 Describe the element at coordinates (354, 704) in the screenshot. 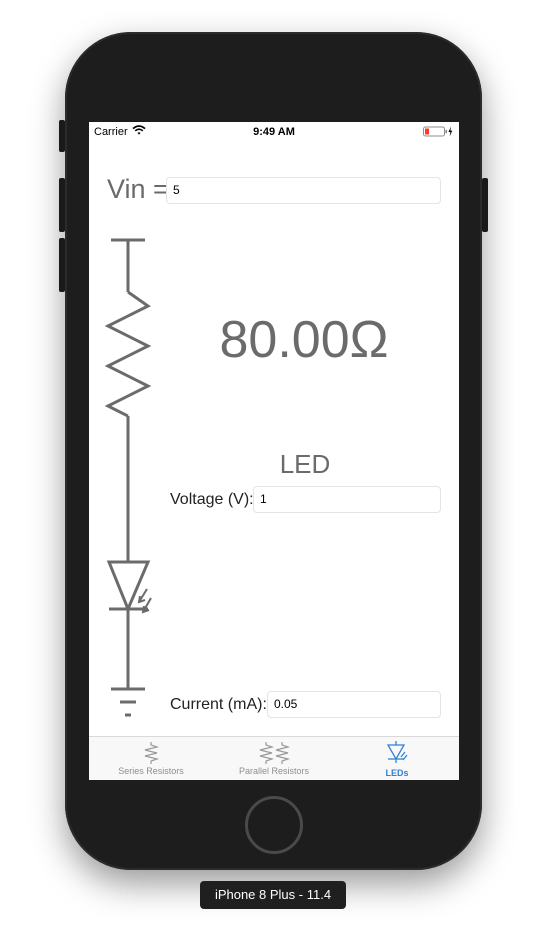

I see `current-input: 0.05` at that location.